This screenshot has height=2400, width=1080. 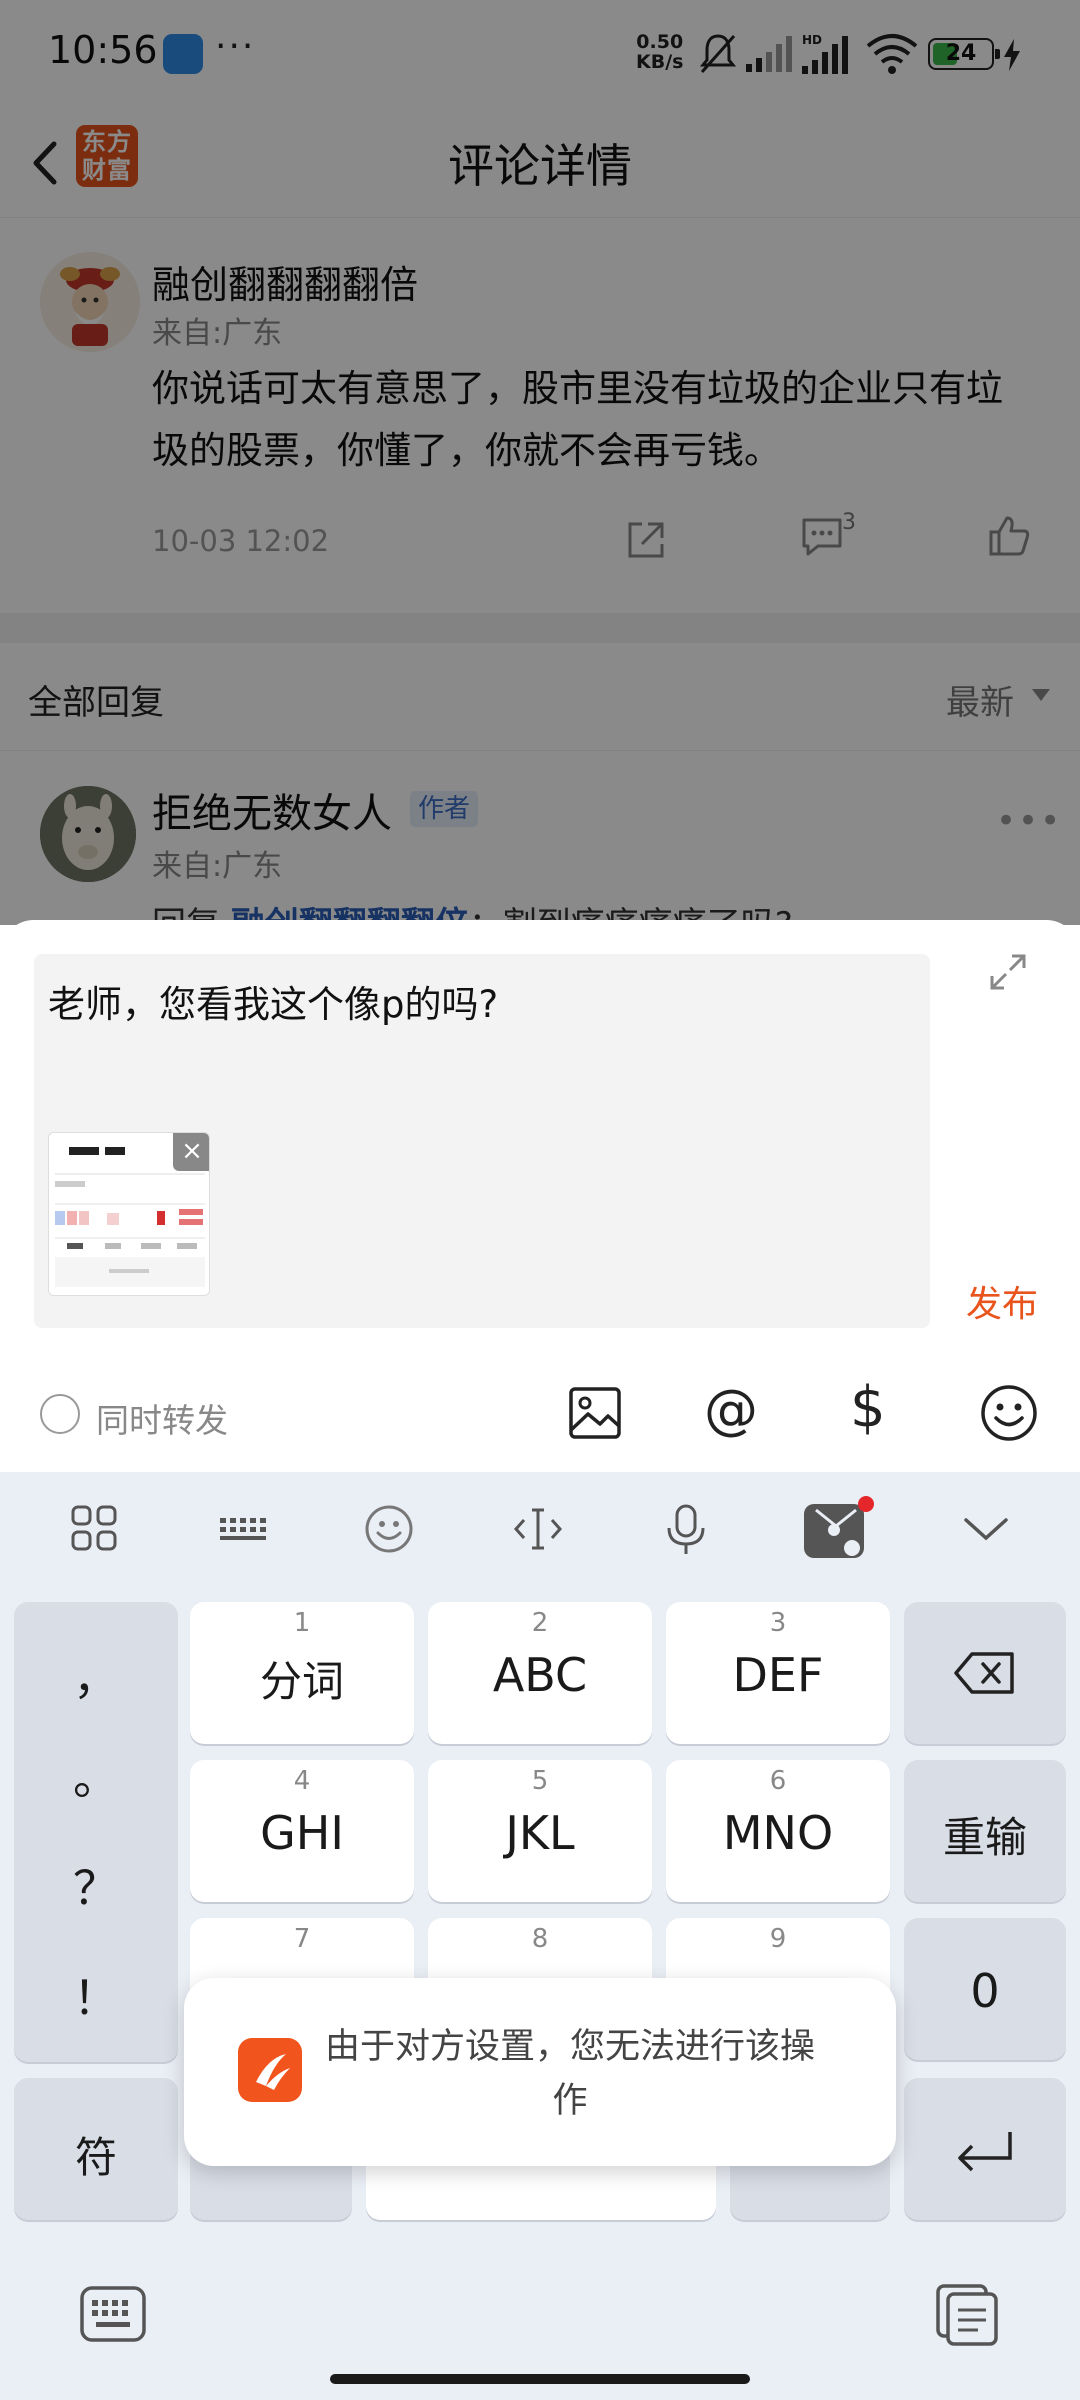 I want to click on punctuation-key: ！, so click(x=96, y=1995).